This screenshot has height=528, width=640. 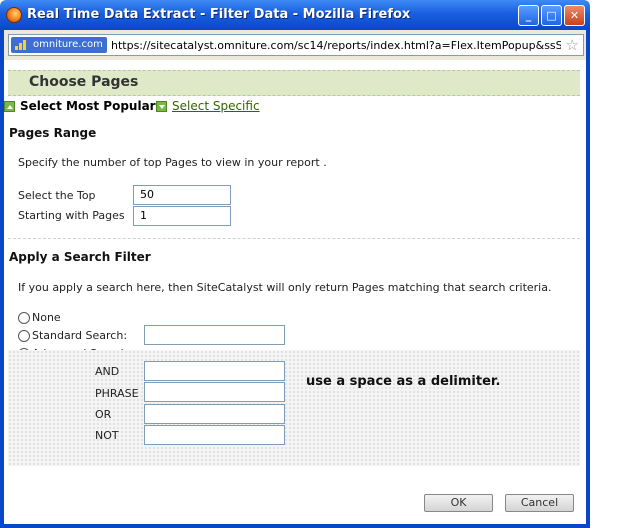 I want to click on expand-arrow-icon, so click(x=161, y=106).